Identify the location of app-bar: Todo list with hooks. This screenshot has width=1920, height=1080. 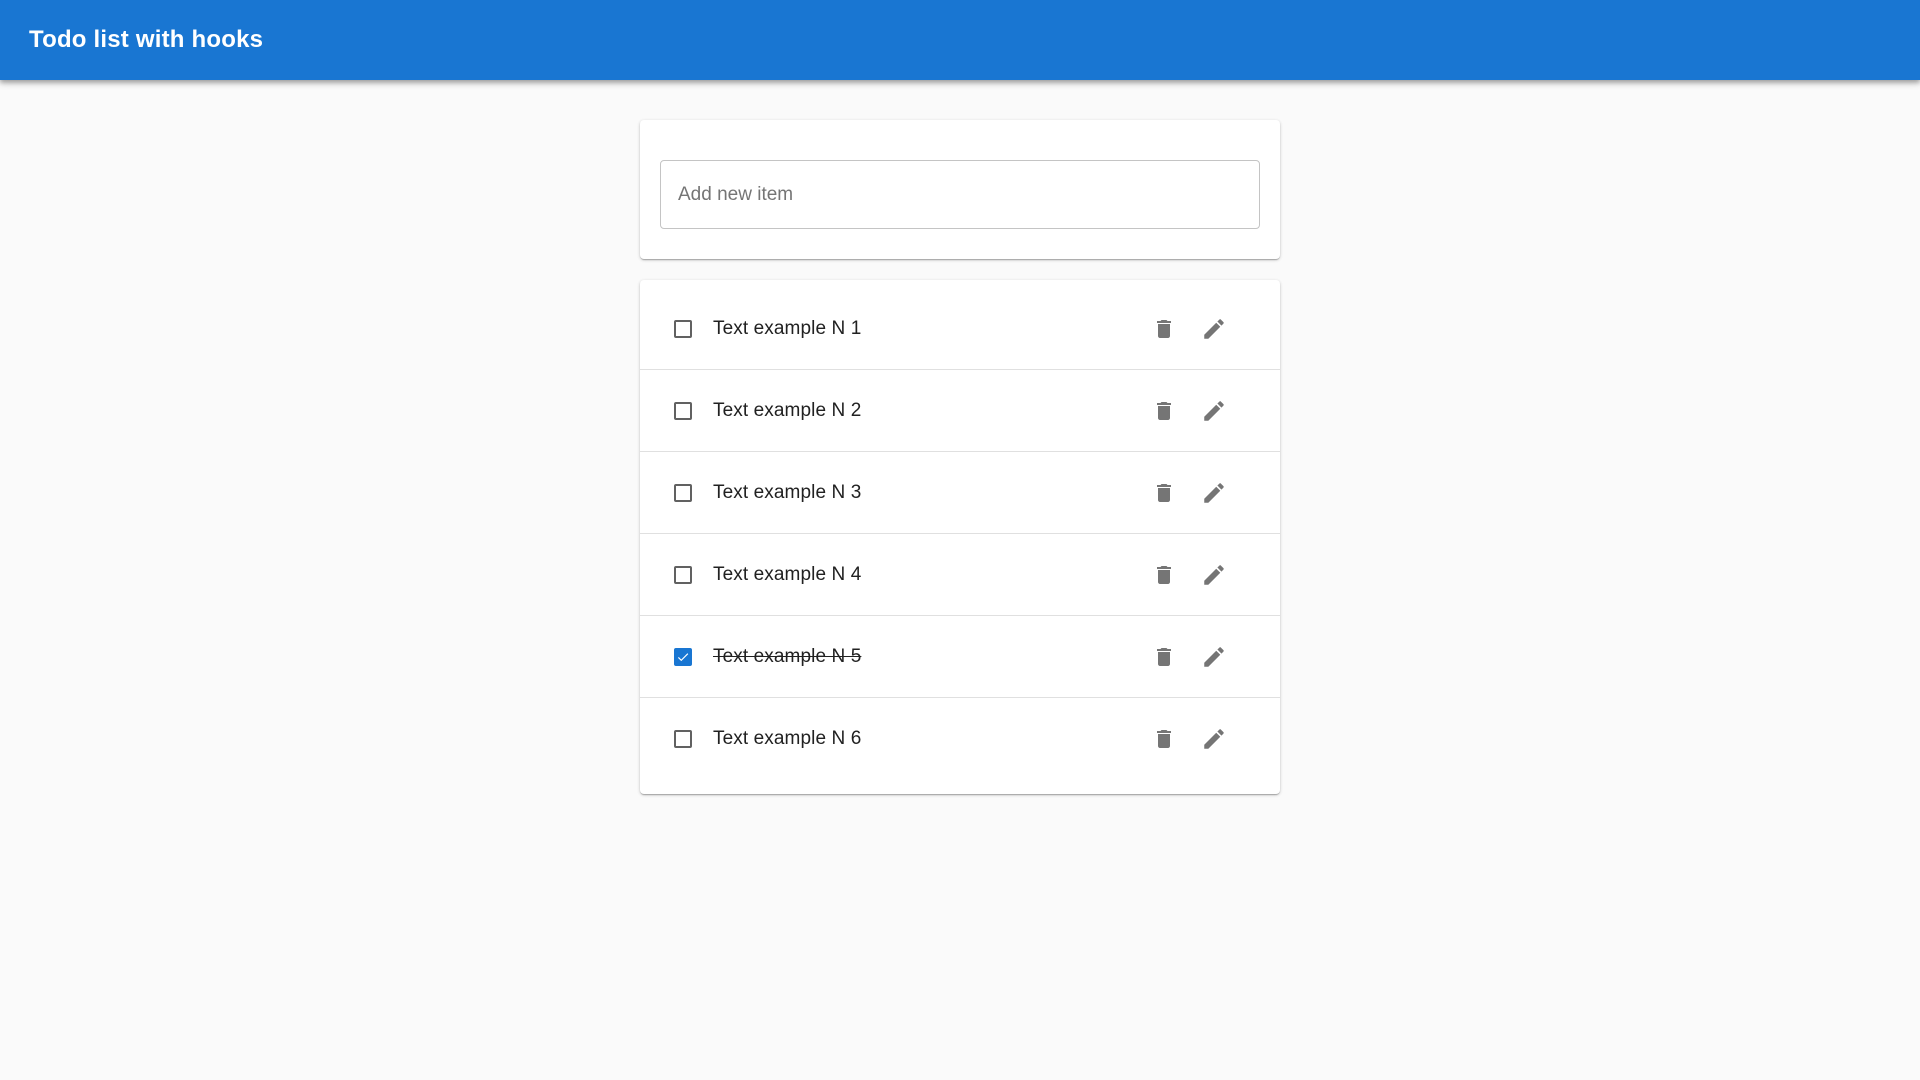
(960, 40).